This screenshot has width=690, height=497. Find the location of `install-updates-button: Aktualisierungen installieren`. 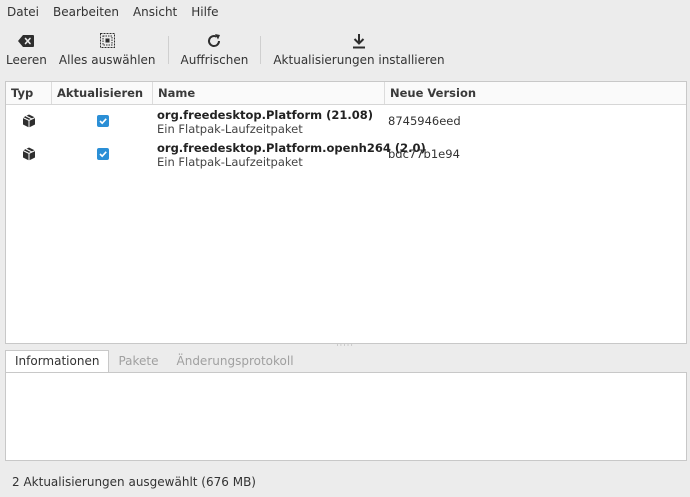

install-updates-button: Aktualisierungen installieren is located at coordinates (358, 49).